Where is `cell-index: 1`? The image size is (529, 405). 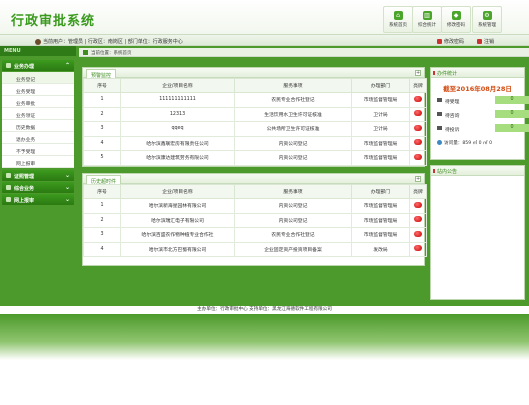
cell-index: 1 is located at coordinates (102, 206).